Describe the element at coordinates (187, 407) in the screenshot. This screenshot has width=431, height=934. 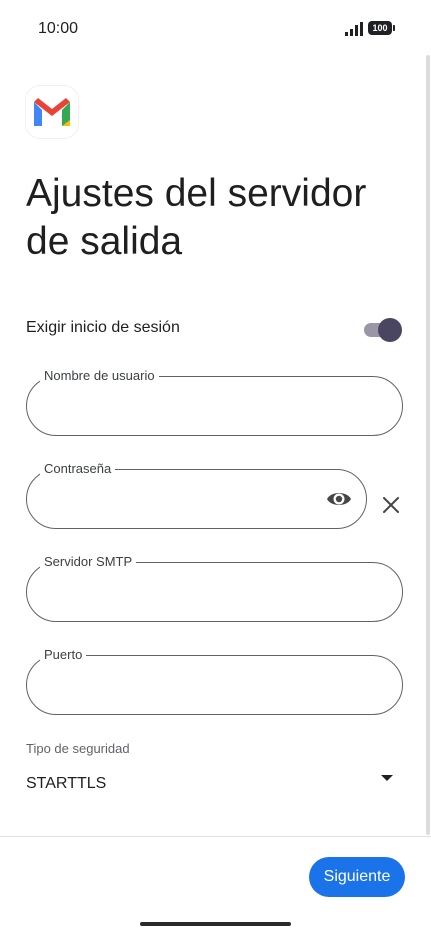
I see `username-input` at that location.